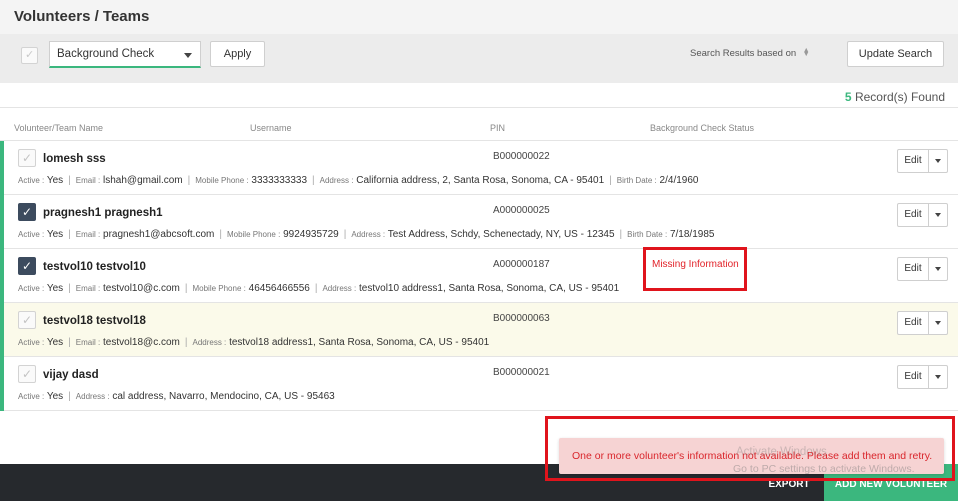 The image size is (958, 501). Describe the element at coordinates (271, 128) in the screenshot. I see `column-header-username: Username` at that location.